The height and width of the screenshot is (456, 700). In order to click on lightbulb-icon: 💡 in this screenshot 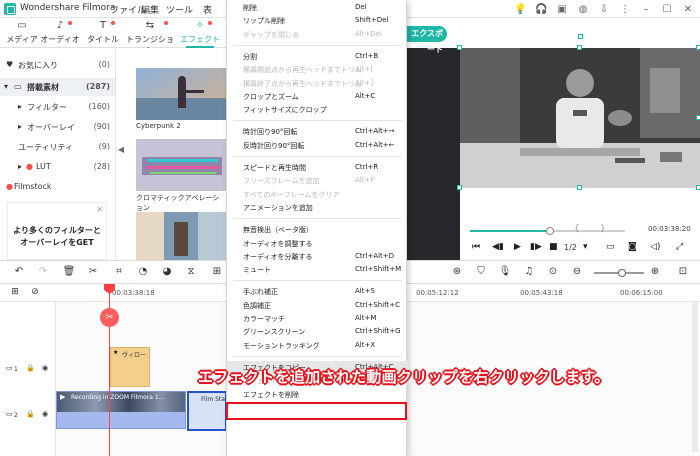, I will do `click(520, 9)`.